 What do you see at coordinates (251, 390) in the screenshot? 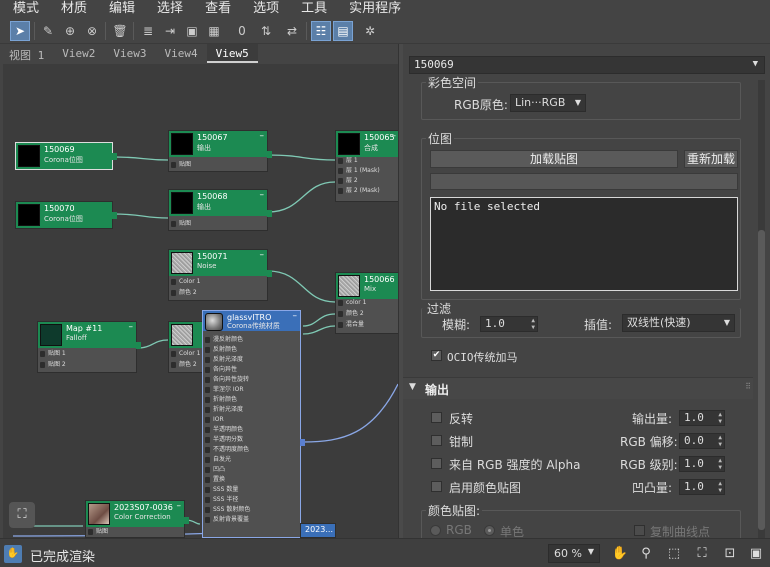
I see `input-port: 菲涅尔 IOR` at bounding box center [251, 390].